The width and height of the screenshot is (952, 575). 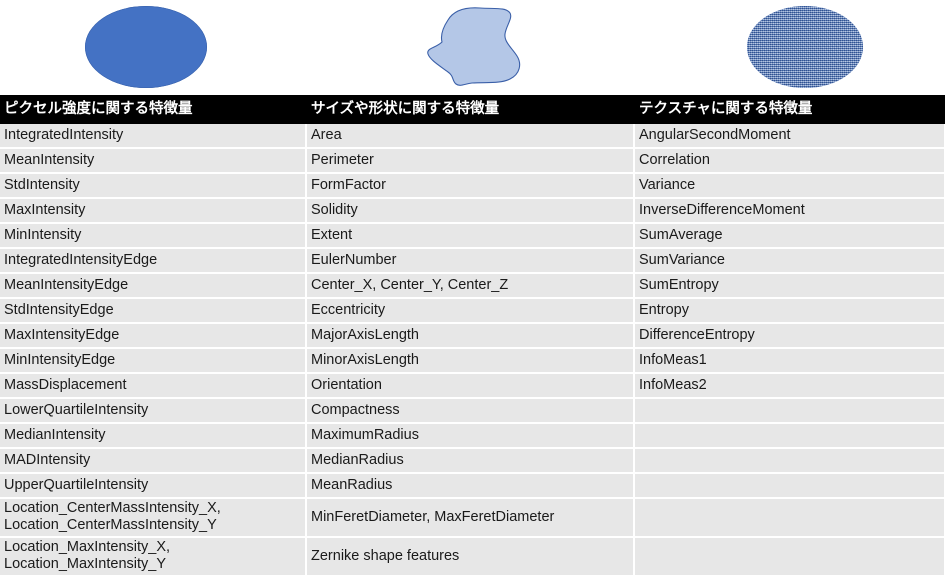 What do you see at coordinates (153, 261) in the screenshot?
I see `feature-cell-intensity: IntegratedIntensityEdge` at bounding box center [153, 261].